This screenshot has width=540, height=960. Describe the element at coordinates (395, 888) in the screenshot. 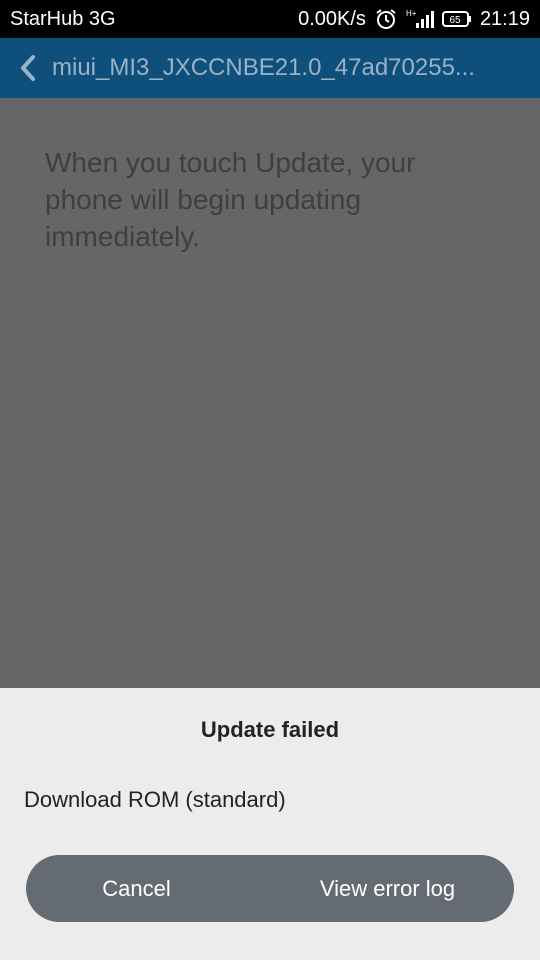

I see `view-error-log-button: View error log` at that location.